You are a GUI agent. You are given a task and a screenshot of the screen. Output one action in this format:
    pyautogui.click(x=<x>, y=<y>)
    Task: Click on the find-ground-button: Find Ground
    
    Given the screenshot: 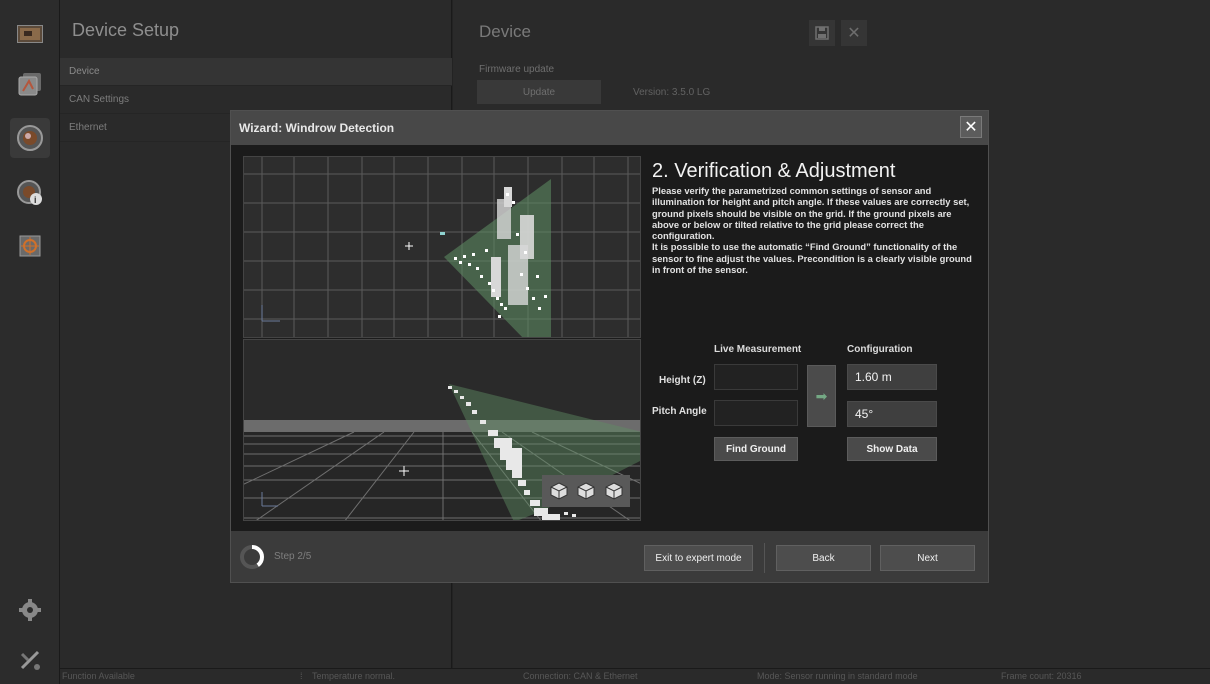 What is the action you would take?
    pyautogui.click(x=756, y=449)
    